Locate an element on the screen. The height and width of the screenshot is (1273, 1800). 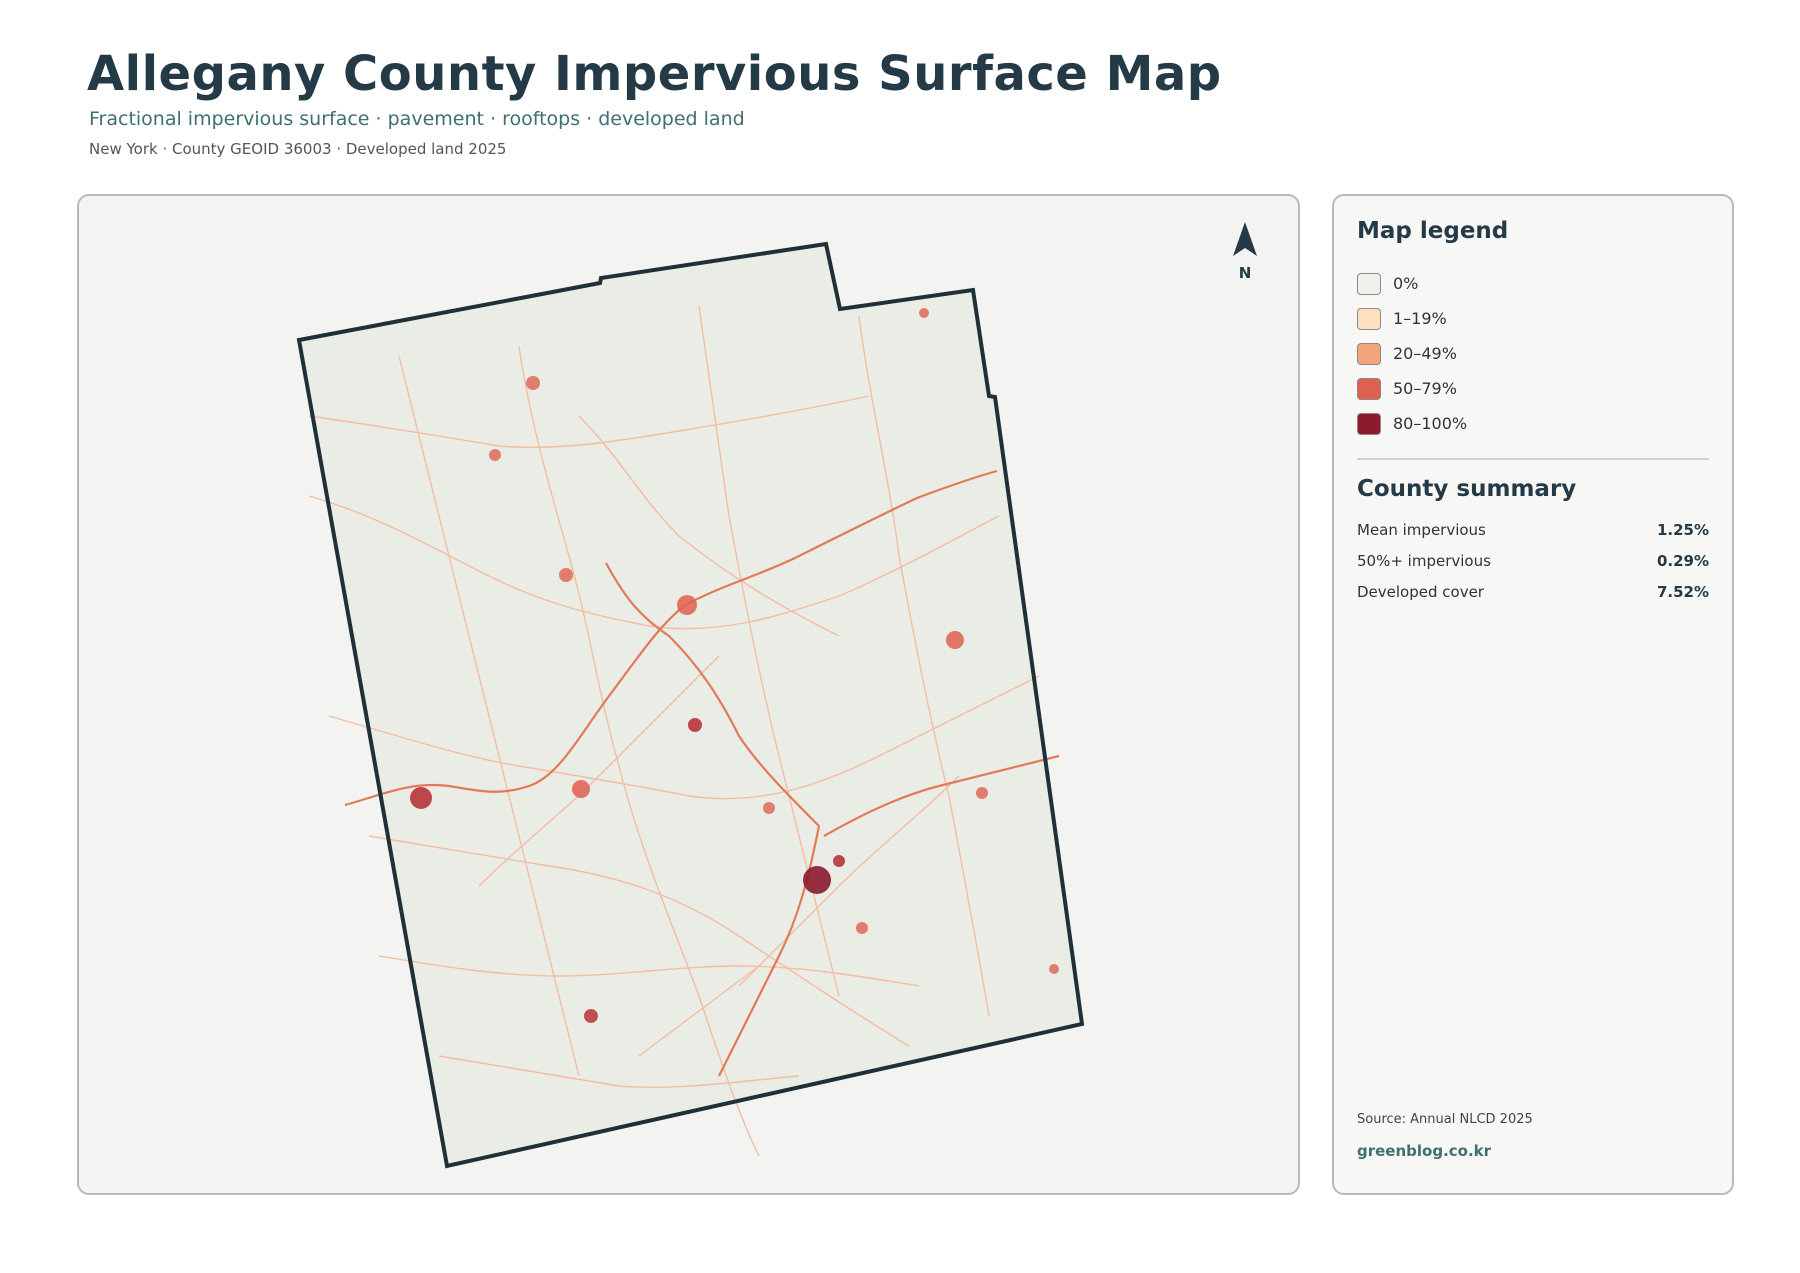
summary-label: Mean impervious is located at coordinates (1421, 529).